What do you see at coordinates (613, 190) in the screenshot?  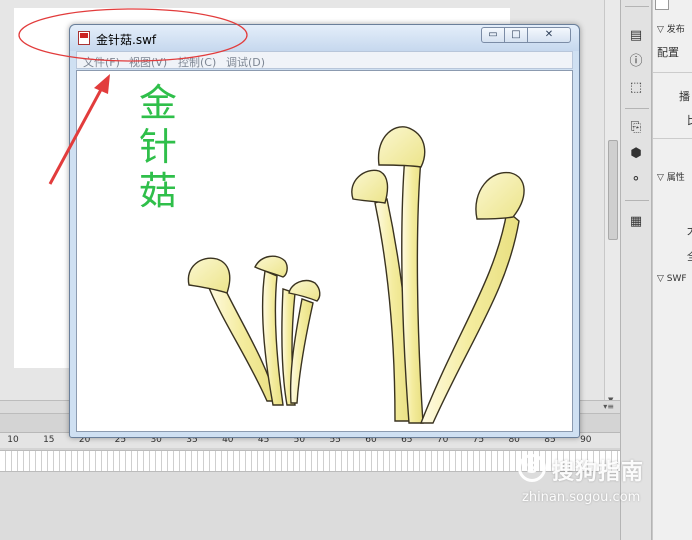 I see `scrollbar-thumb` at bounding box center [613, 190].